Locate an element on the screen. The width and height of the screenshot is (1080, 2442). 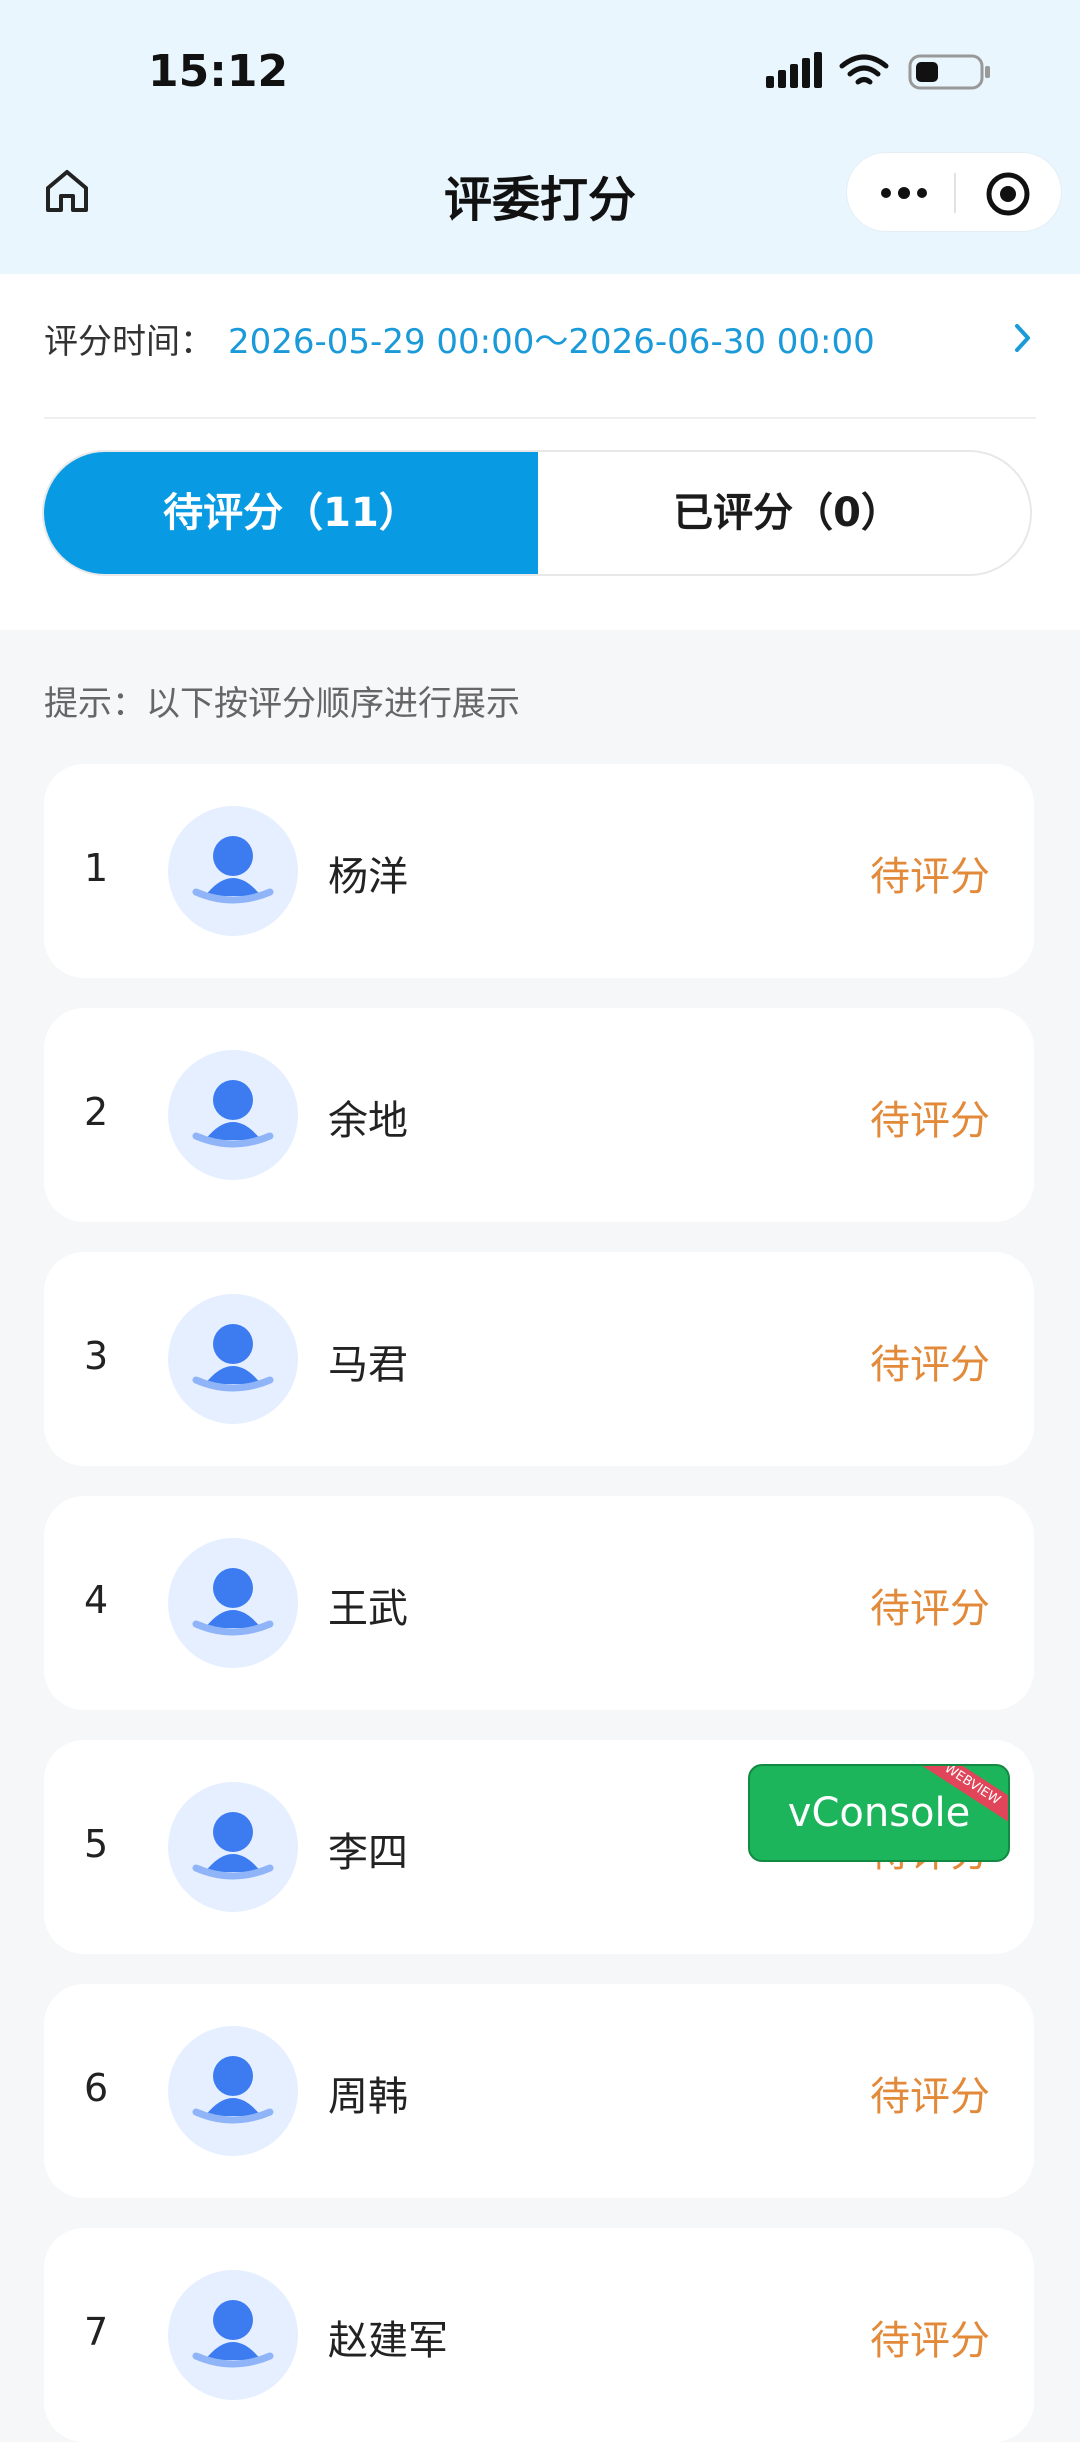
candidate-name: 杨洋 is located at coordinates (368, 877).